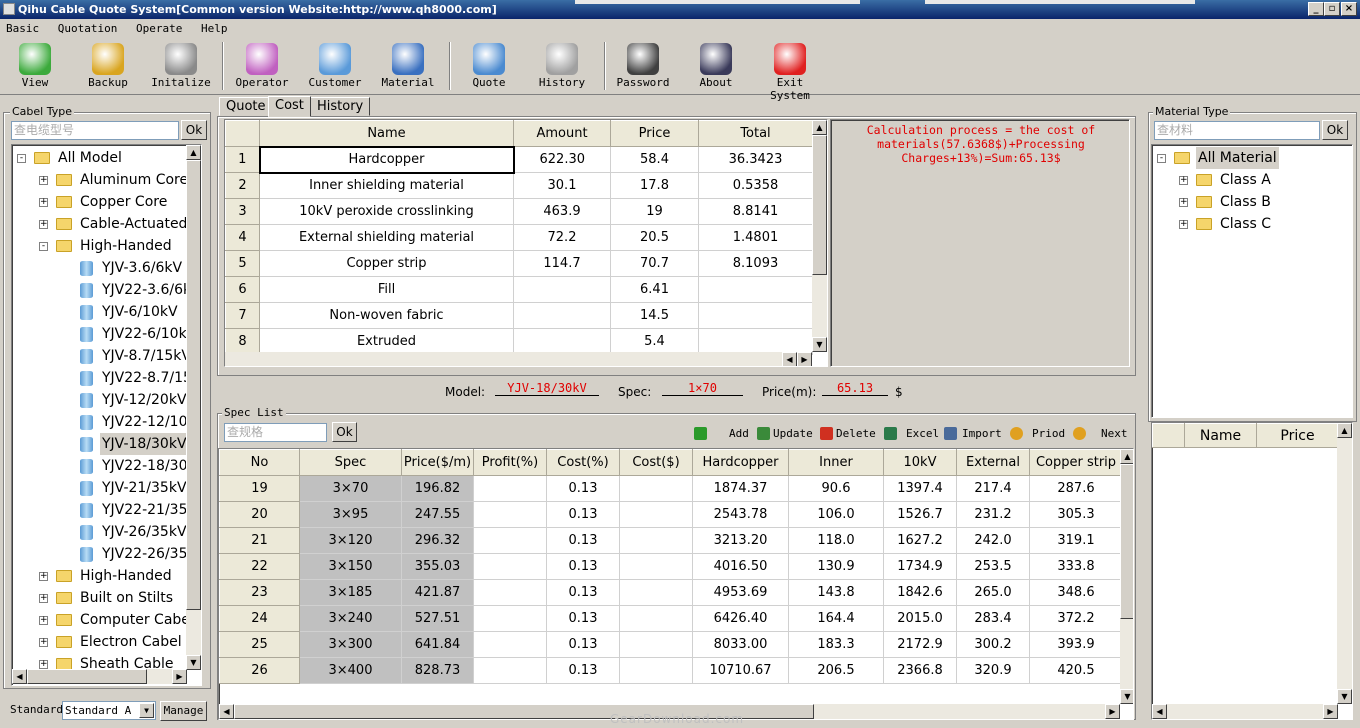  Describe the element at coordinates (510, 462) in the screenshot. I see `spec-header-cell: Profit(%)` at that location.